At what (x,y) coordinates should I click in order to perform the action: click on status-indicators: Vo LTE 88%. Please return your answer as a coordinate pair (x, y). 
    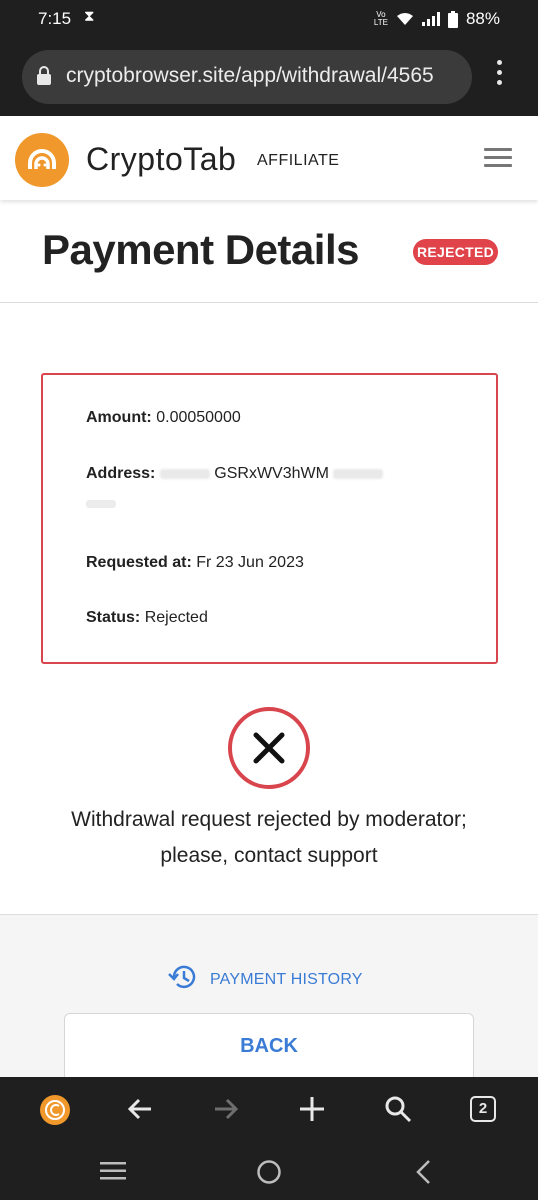
    Looking at the image, I should click on (437, 19).